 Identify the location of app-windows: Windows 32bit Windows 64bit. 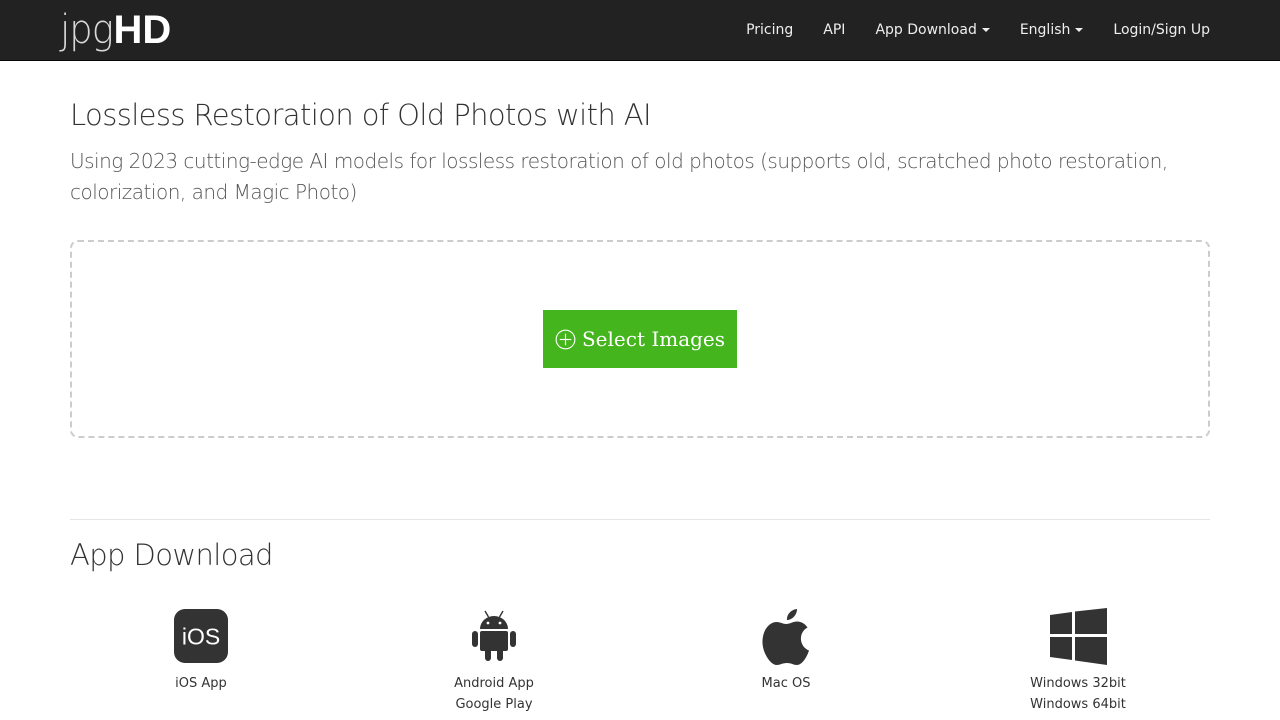
(1078, 659).